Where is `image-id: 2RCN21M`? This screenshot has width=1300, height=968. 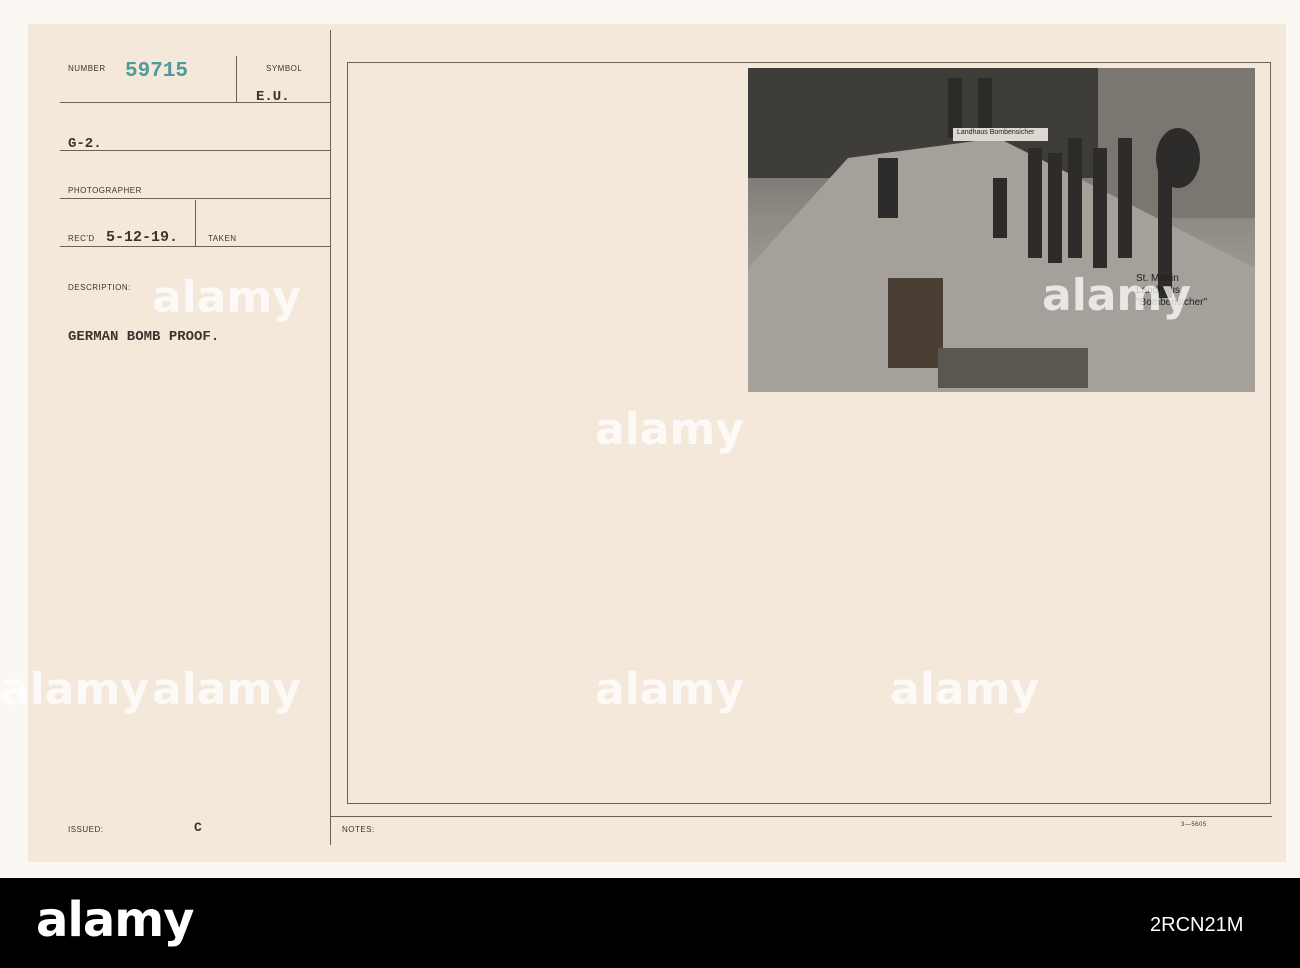 image-id: 2RCN21M is located at coordinates (1197, 925).